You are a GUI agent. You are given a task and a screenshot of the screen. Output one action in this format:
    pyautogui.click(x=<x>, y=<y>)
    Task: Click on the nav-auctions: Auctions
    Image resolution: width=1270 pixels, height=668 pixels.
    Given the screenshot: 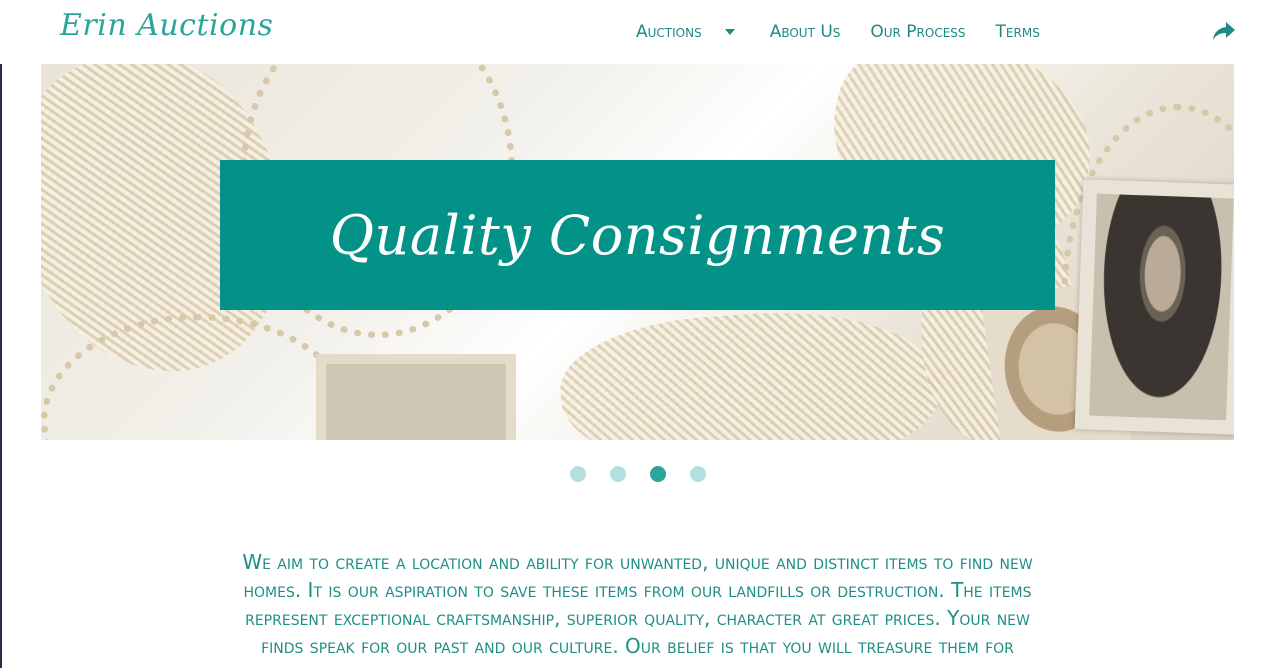 What is the action you would take?
    pyautogui.click(x=686, y=32)
    